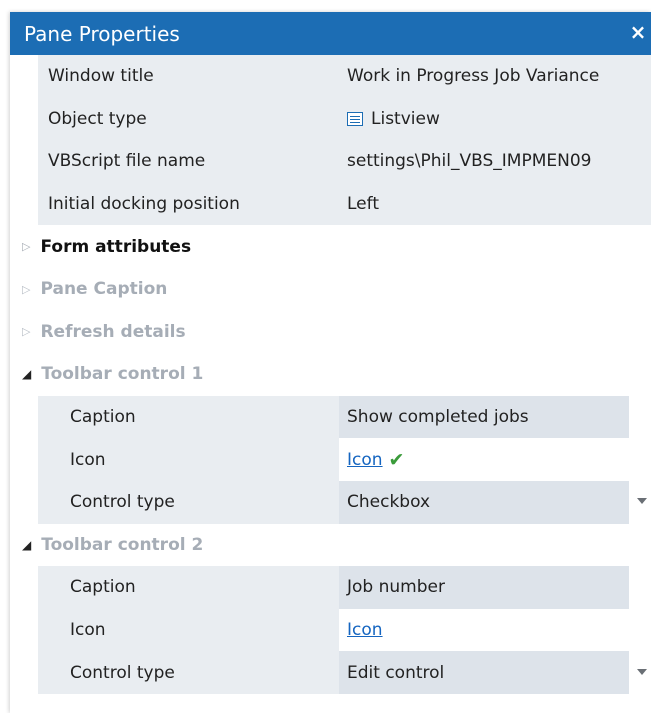 This screenshot has width=651, height=713. Describe the element at coordinates (495, 204) in the screenshot. I see `property-value: Left` at that location.